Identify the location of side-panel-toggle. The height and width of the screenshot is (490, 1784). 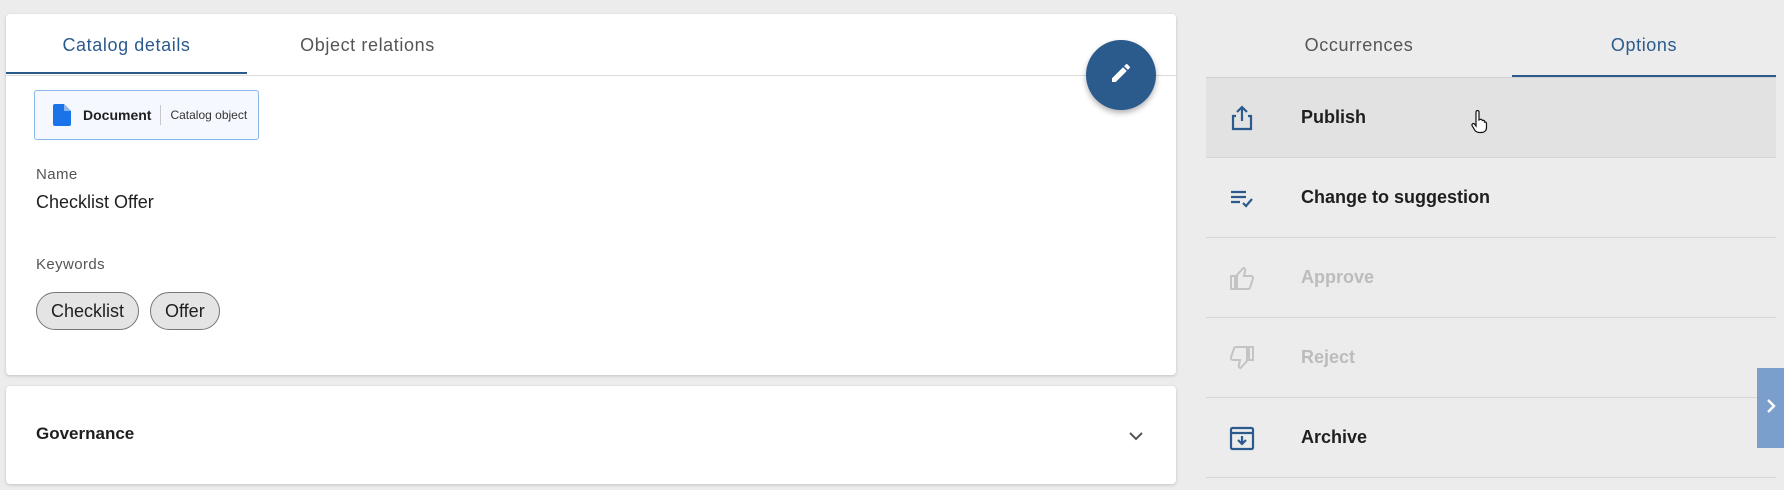
(1770, 408).